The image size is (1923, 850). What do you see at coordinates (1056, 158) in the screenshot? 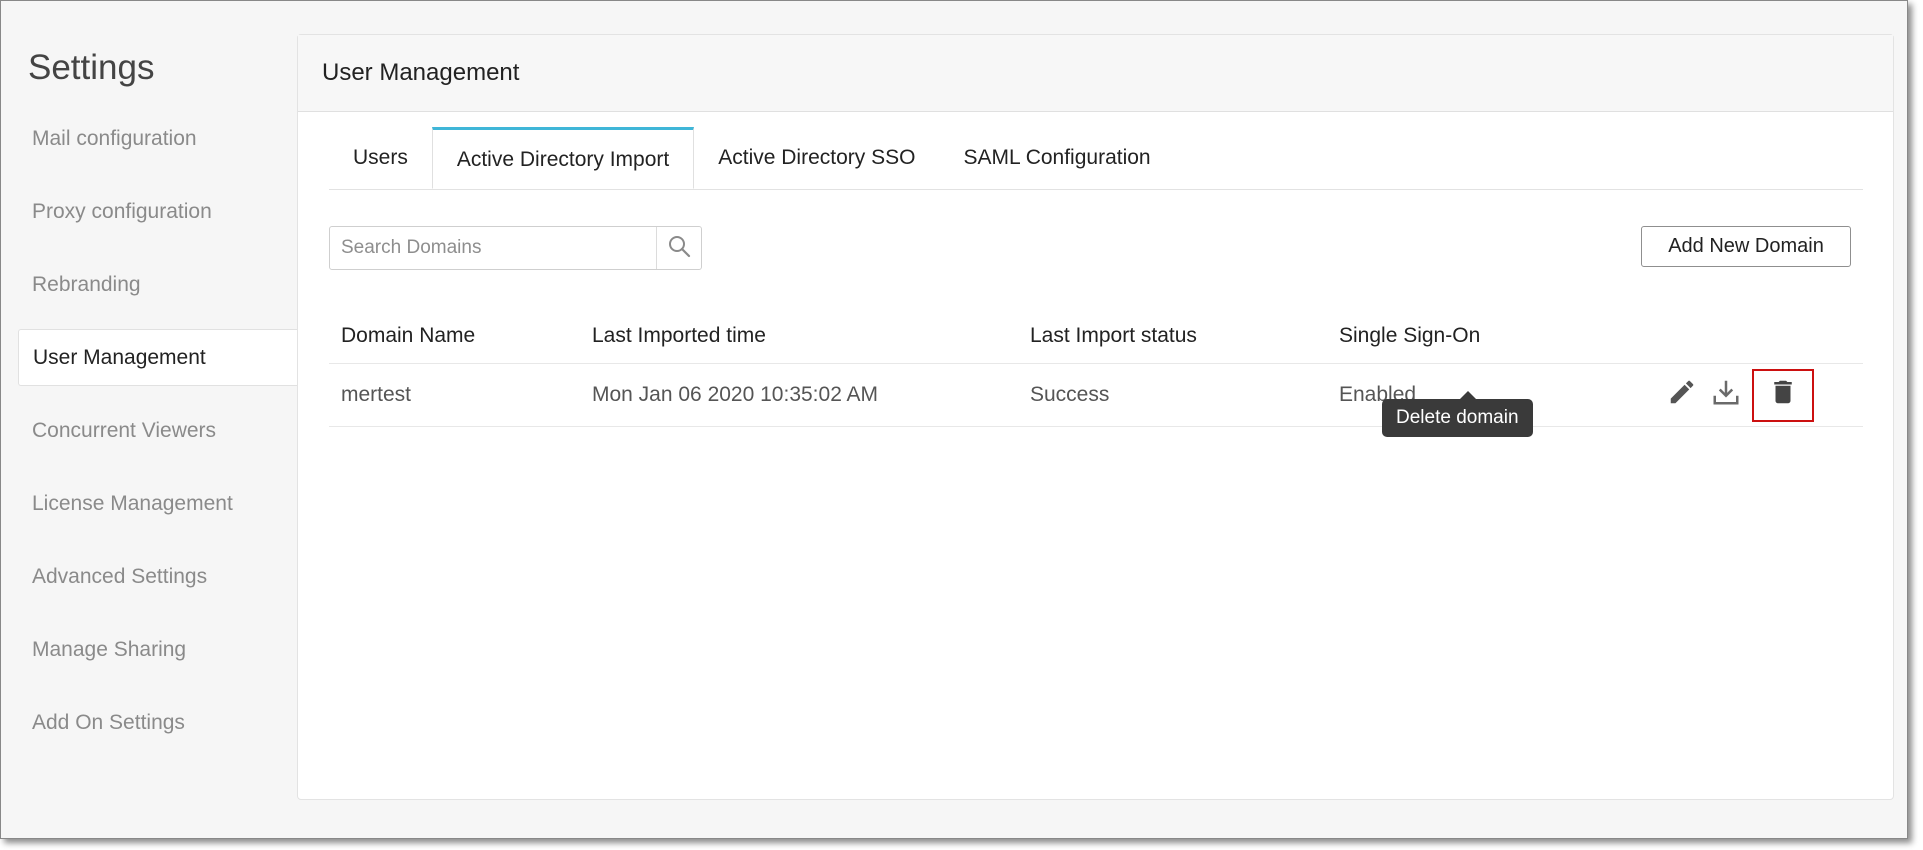
I see `tab-saml-configuration: SAML Configuration` at bounding box center [1056, 158].